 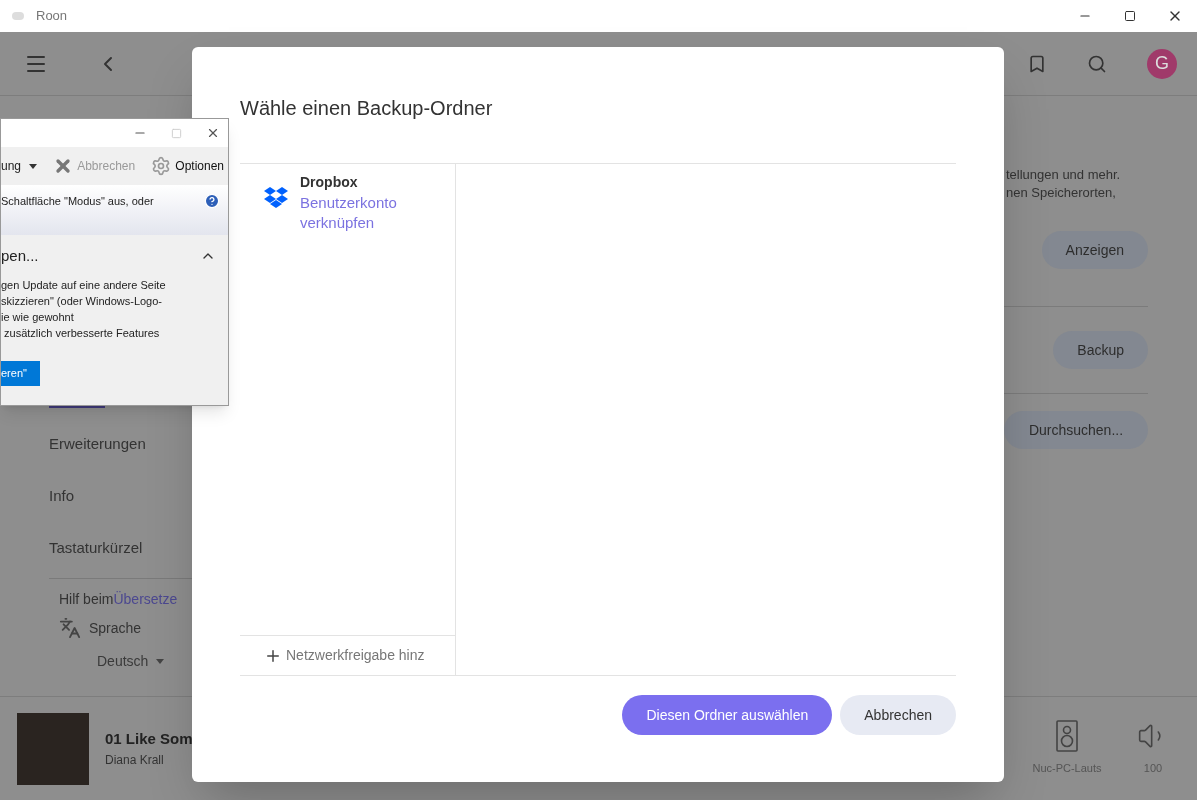 What do you see at coordinates (727, 715) in the screenshot?
I see `select-folder-button: Diesen Ordner auswählen` at bounding box center [727, 715].